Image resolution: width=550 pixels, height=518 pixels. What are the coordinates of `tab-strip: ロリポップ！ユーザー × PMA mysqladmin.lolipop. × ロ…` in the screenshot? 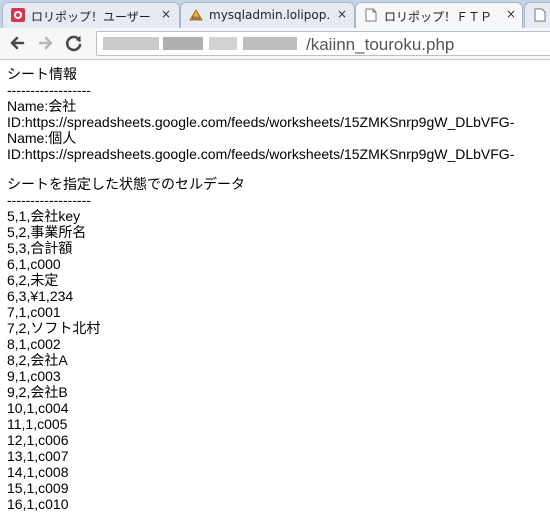 It's located at (275, 14).